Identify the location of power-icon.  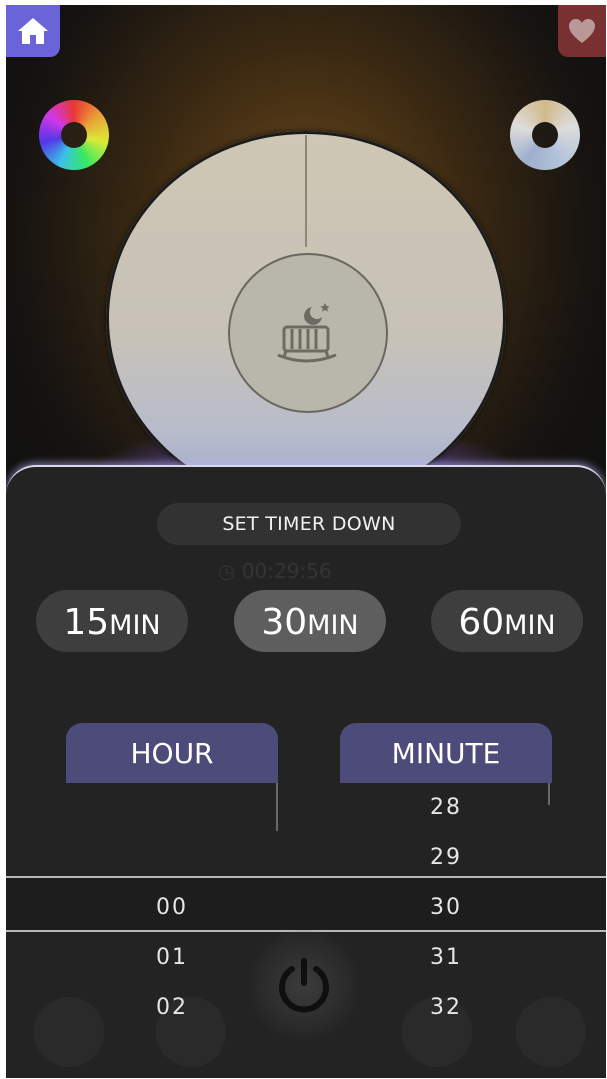
(304, 985).